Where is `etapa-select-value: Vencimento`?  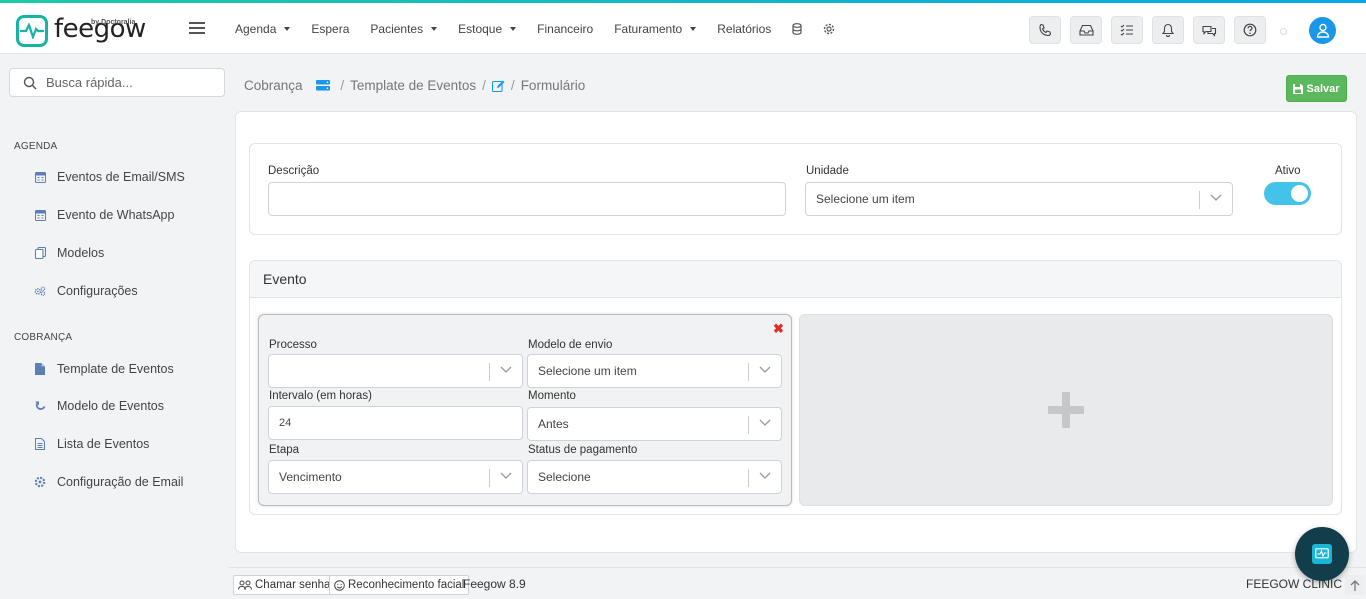 etapa-select-value: Vencimento is located at coordinates (310, 477).